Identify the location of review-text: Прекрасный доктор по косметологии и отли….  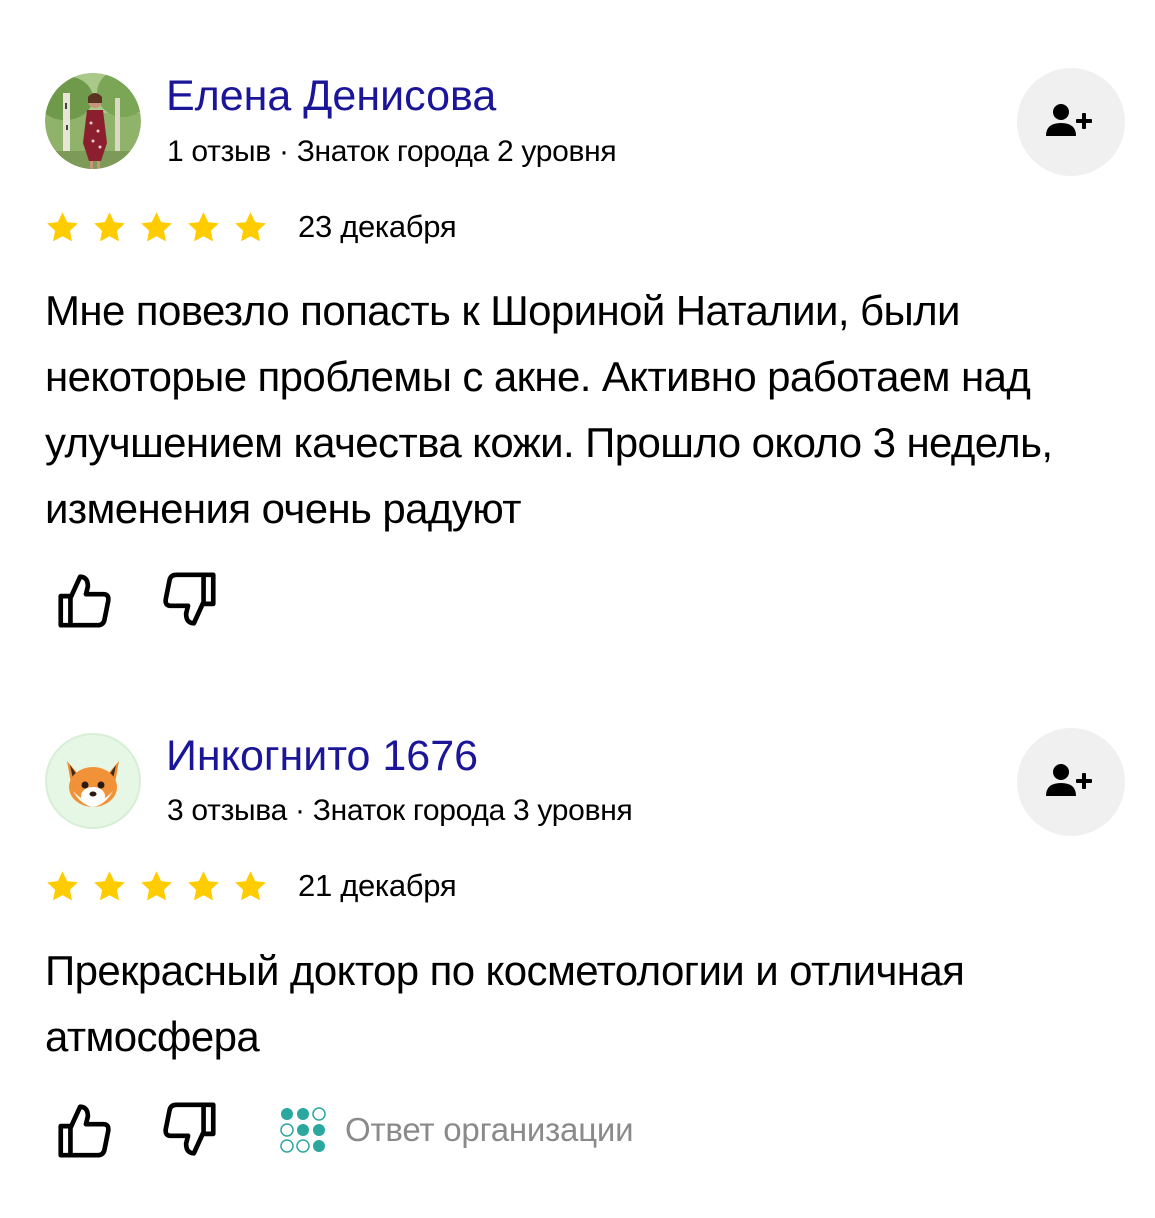
(505, 1003).